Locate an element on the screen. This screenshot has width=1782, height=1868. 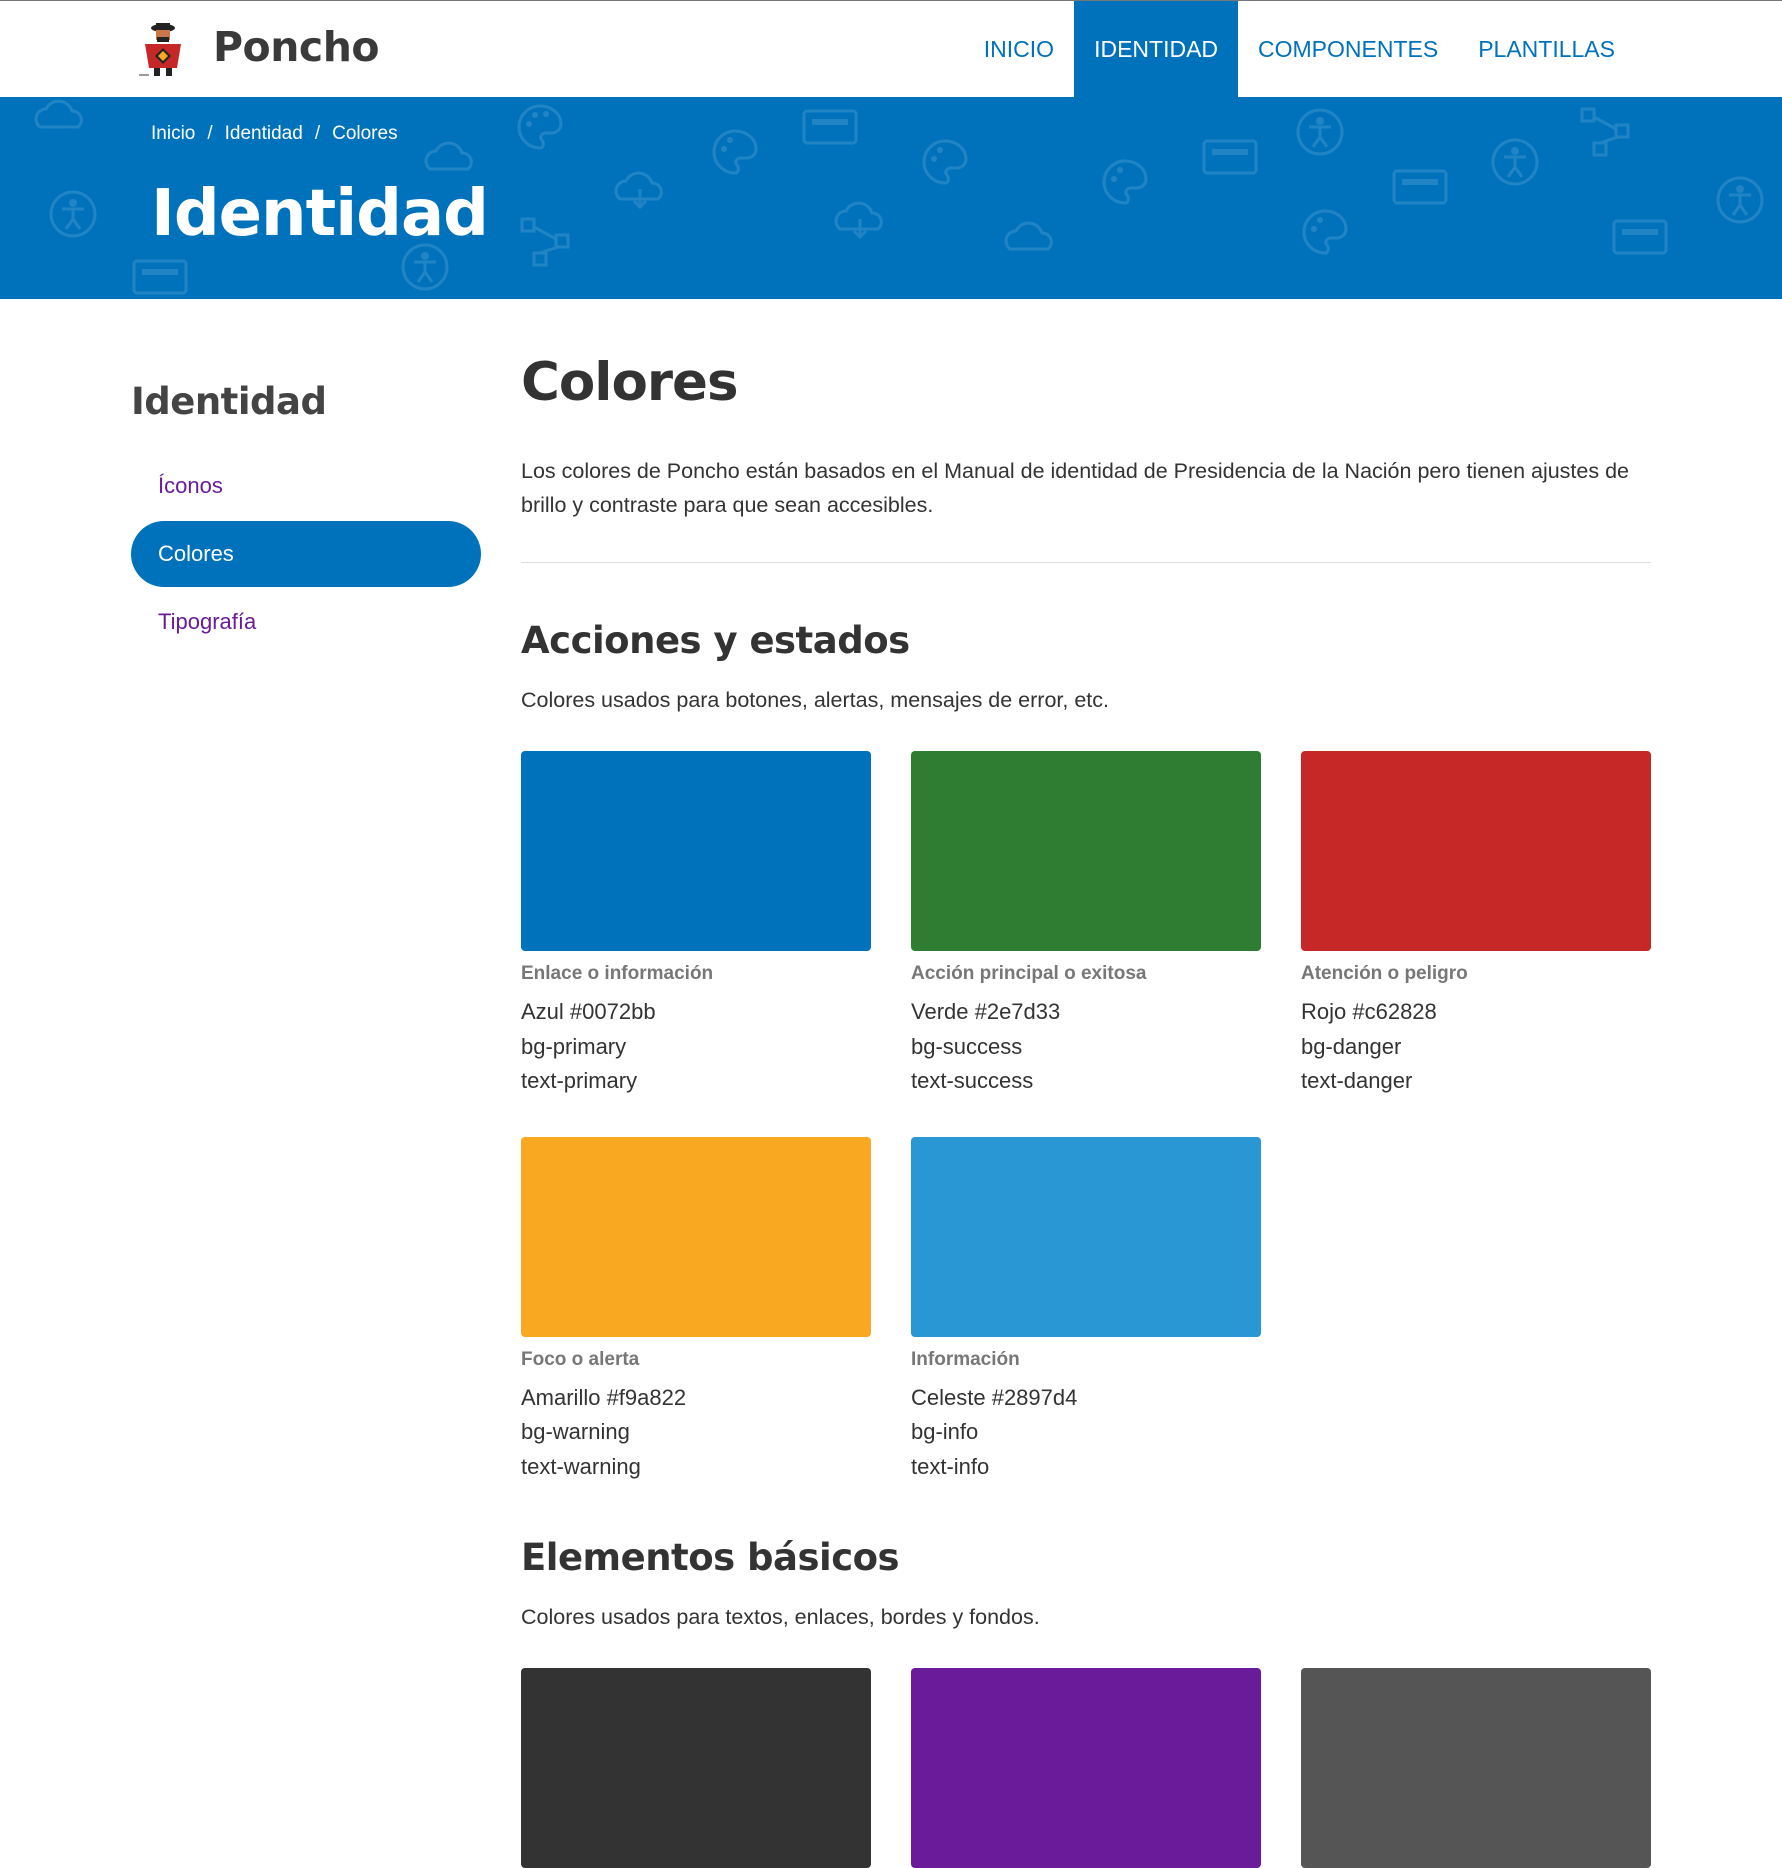
color-text-class: text-danger is located at coordinates (1357, 1080).